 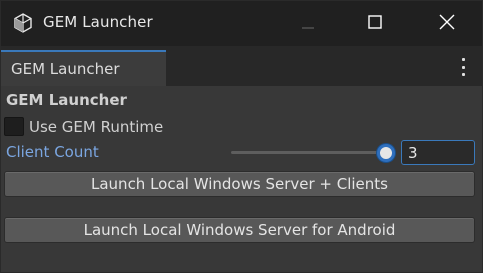 I want to click on tab-gem-launcher: GEM Launcher, so click(x=83, y=68).